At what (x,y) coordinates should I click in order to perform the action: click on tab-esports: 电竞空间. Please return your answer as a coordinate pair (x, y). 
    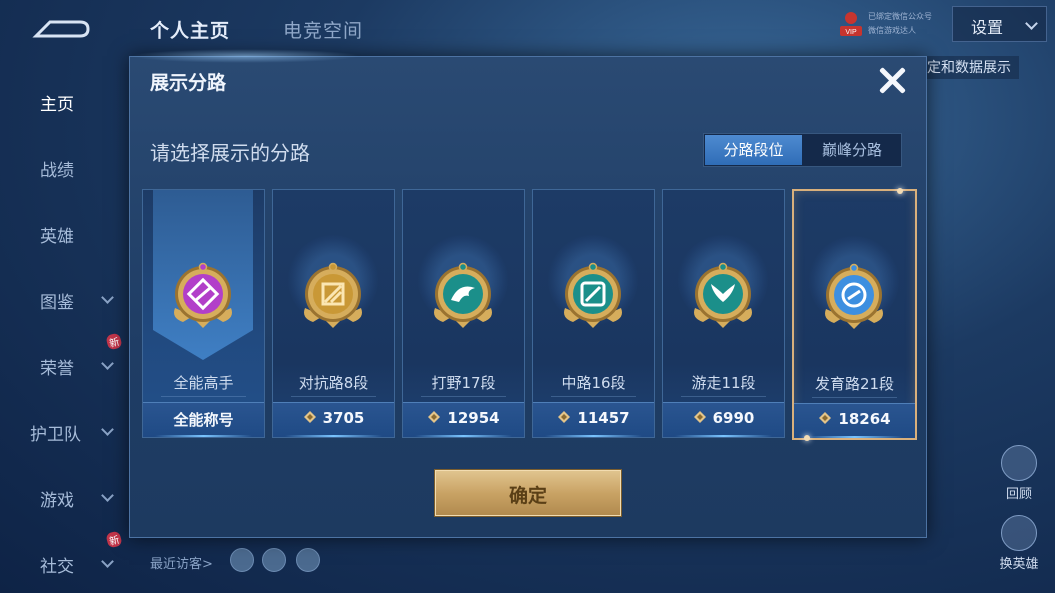
    Looking at the image, I should click on (323, 29).